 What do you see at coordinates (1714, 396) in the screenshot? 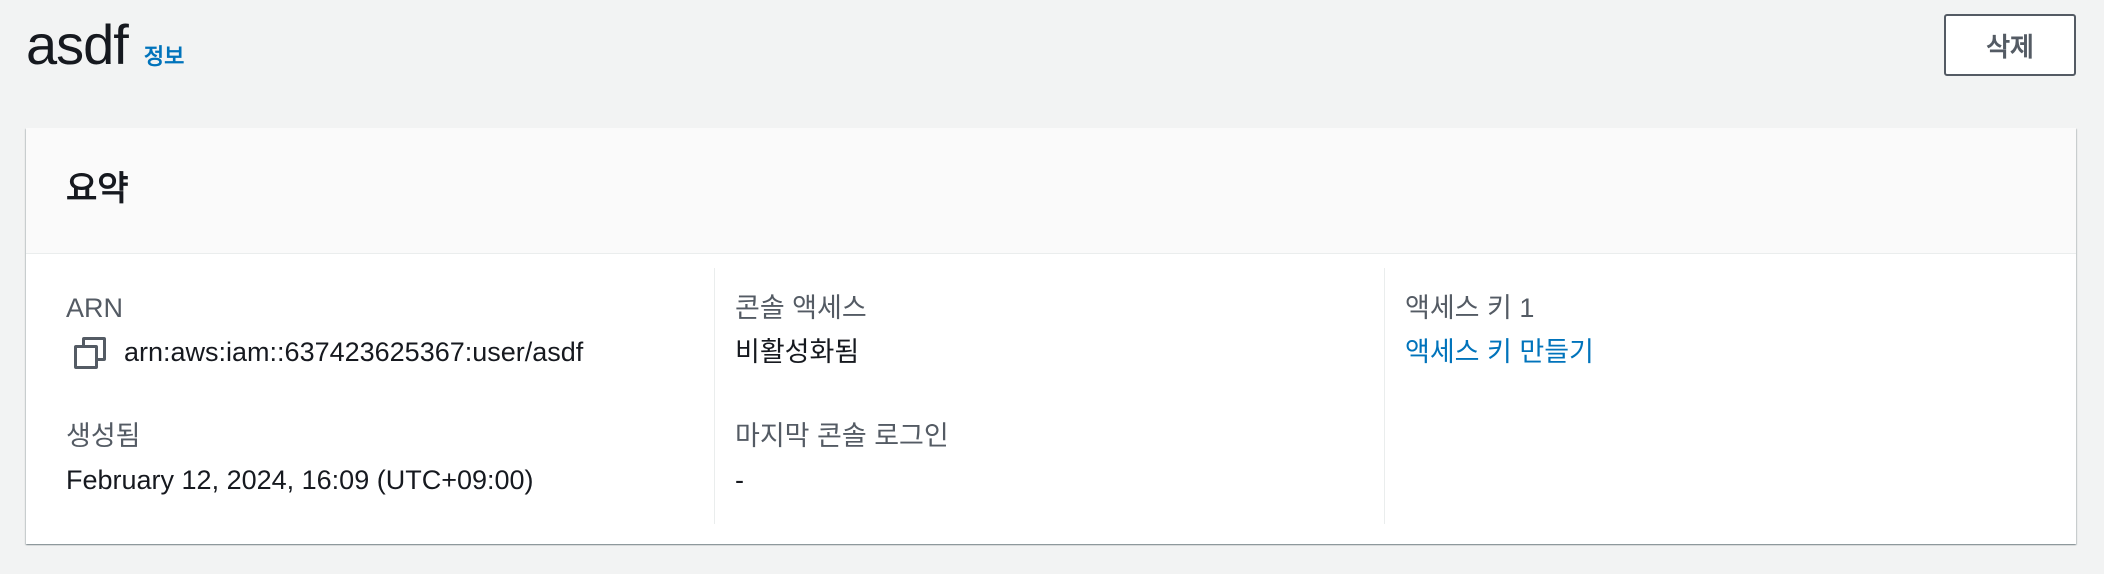
I see `summary-column-3: 액세스 키 1 액세스 키 만들기` at bounding box center [1714, 396].